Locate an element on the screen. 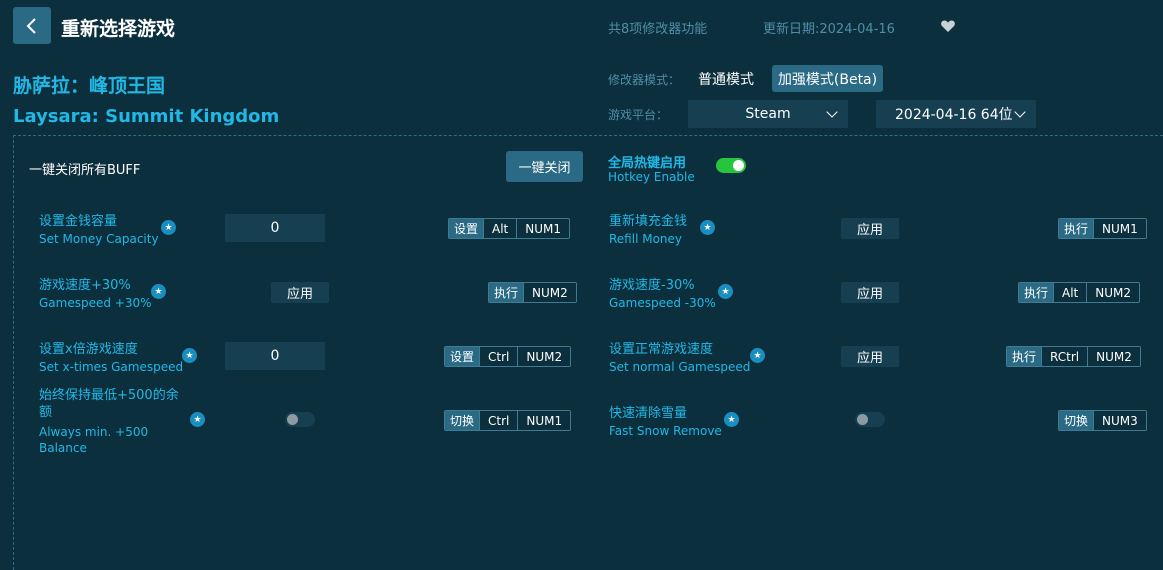  mode-label: 修改器模式： is located at coordinates (644, 80).